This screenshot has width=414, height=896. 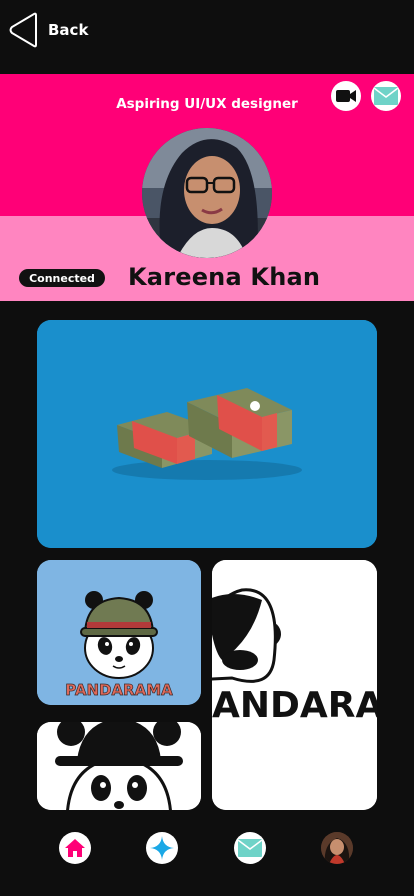 What do you see at coordinates (119, 632) in the screenshot?
I see `gallery-item-pandarama-logo: PANDARAMA` at bounding box center [119, 632].